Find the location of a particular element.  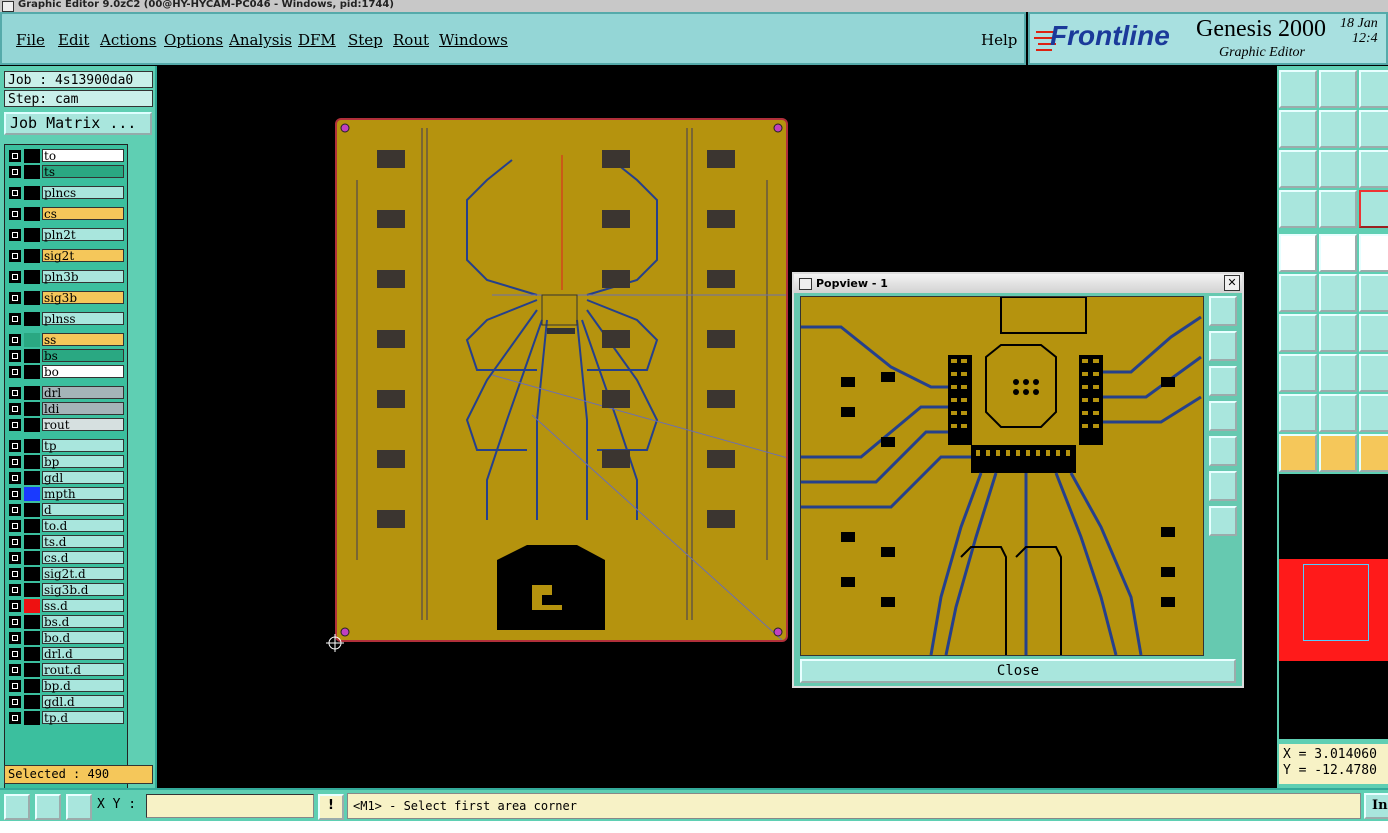

popview-fit-icon is located at coordinates (1223, 486).